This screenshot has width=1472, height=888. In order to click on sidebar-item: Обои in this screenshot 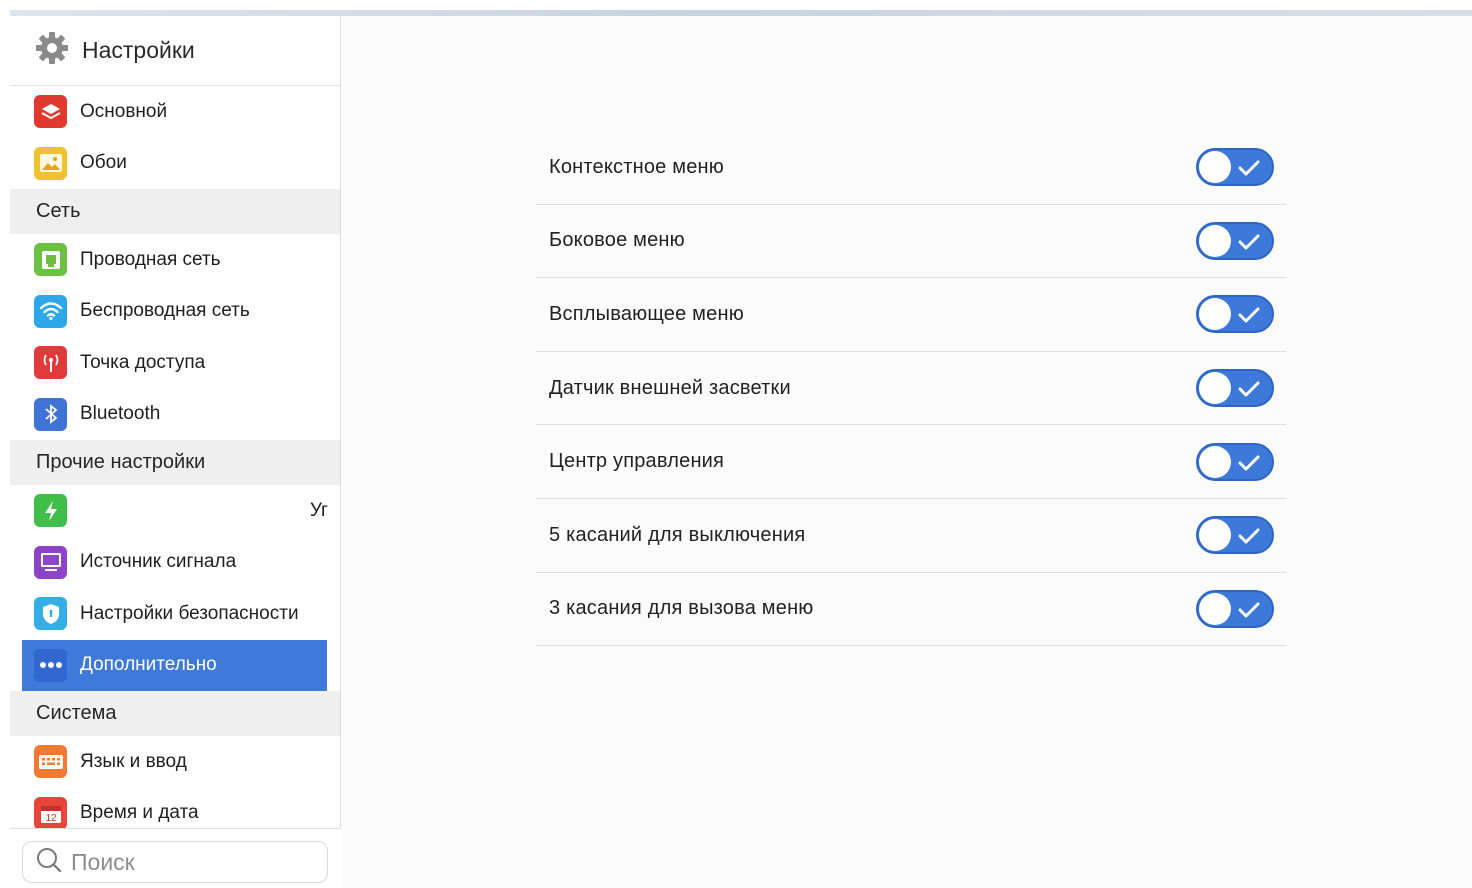, I will do `click(175, 164)`.